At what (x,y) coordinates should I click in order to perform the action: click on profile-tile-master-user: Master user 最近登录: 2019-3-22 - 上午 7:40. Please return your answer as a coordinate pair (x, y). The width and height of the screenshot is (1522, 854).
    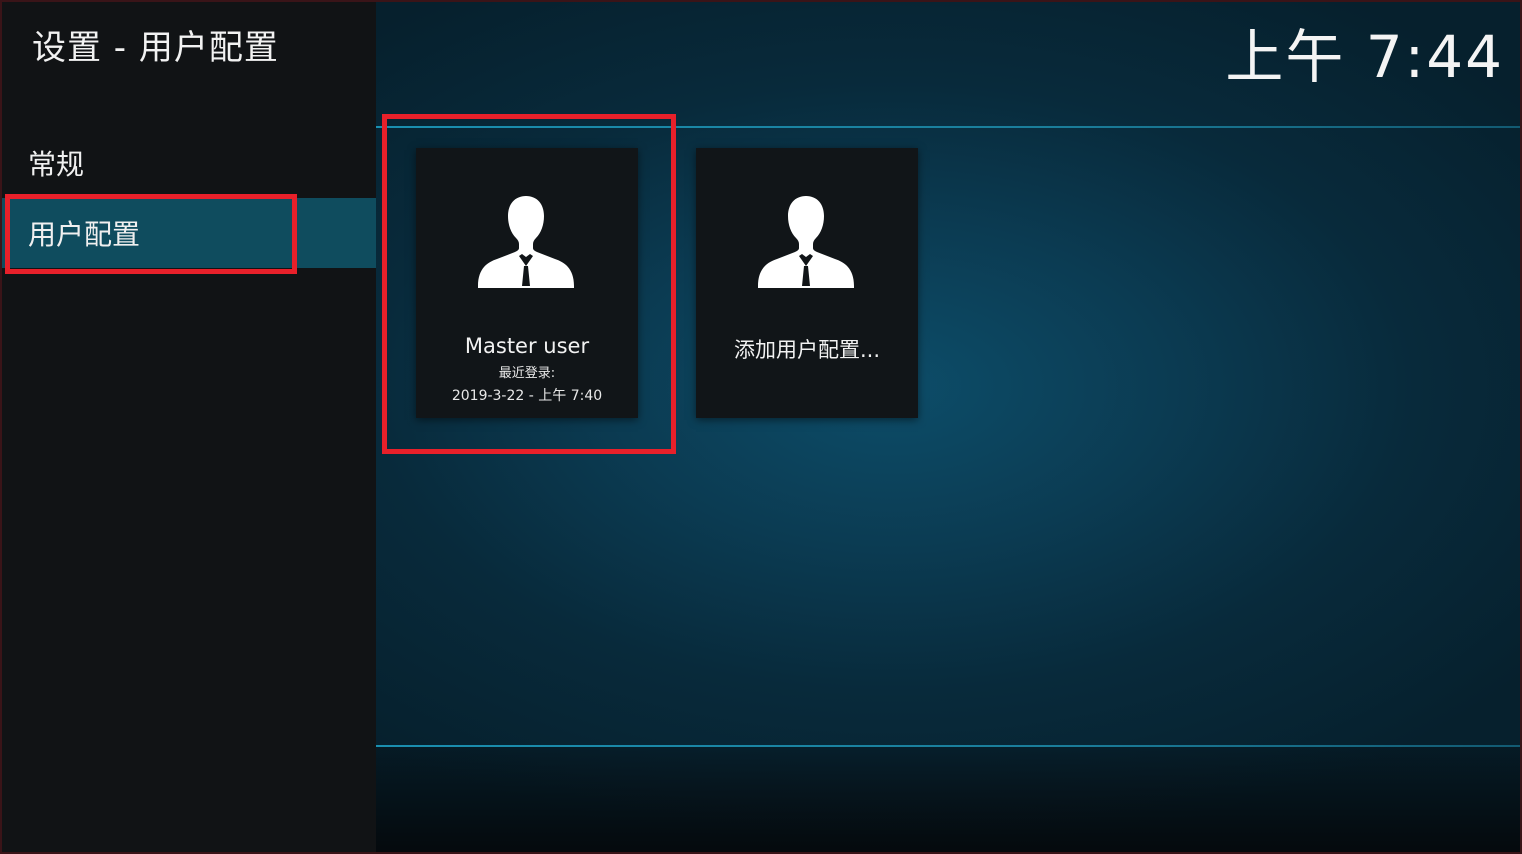
    Looking at the image, I should click on (527, 283).